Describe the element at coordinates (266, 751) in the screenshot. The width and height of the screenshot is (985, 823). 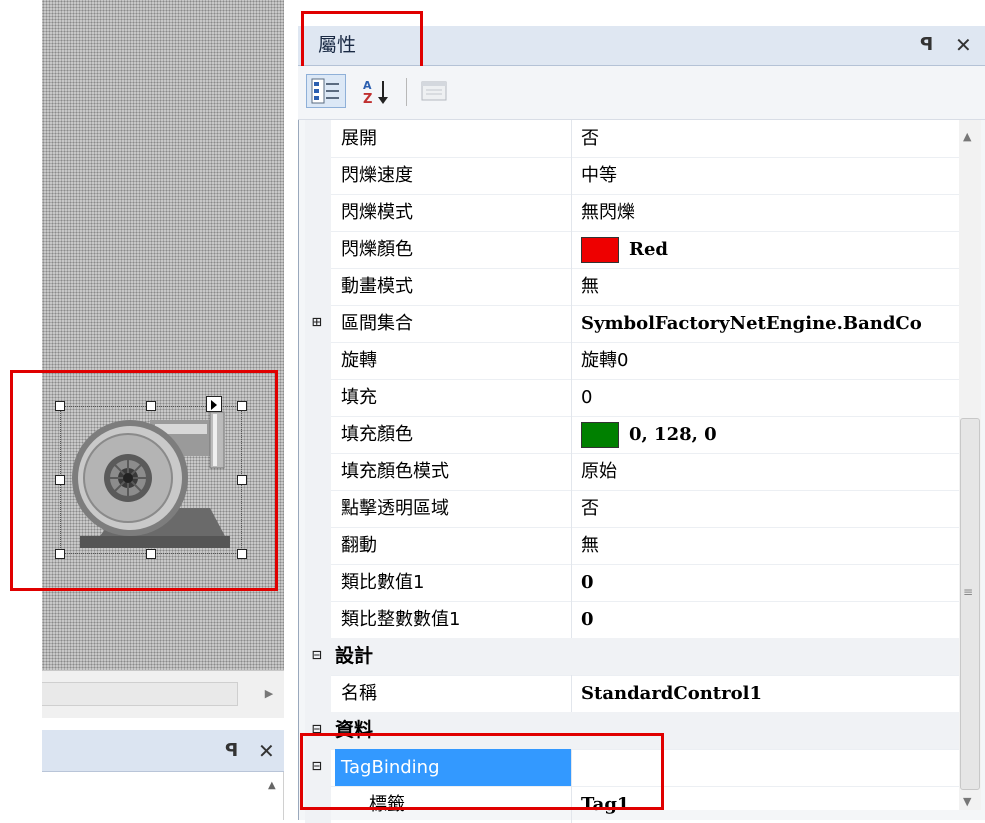
I see `lower-panel-close-icon: ✕` at that location.